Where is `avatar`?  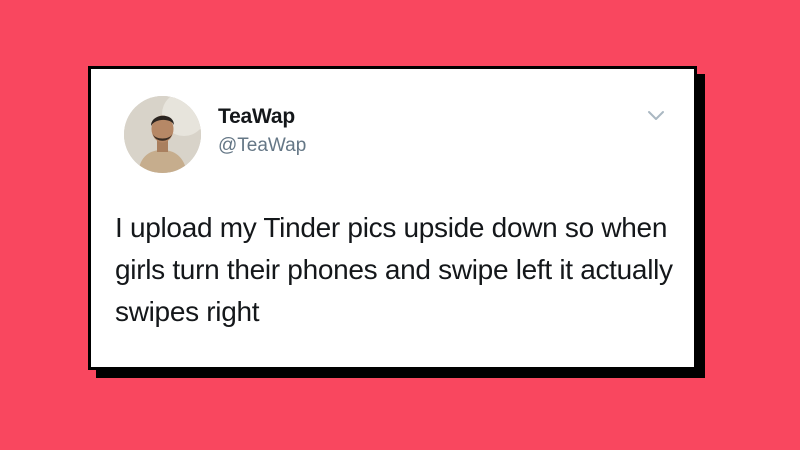 avatar is located at coordinates (162, 134).